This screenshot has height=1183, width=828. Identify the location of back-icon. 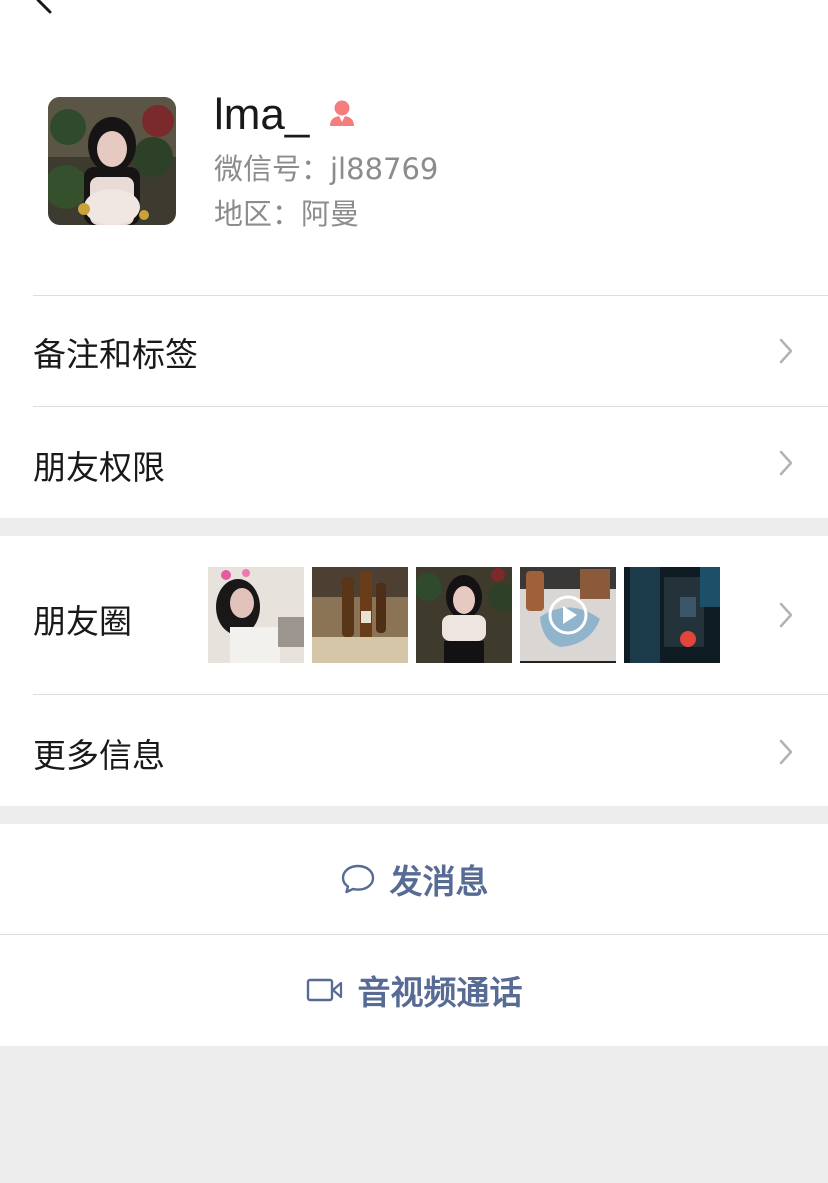
(45, 8).